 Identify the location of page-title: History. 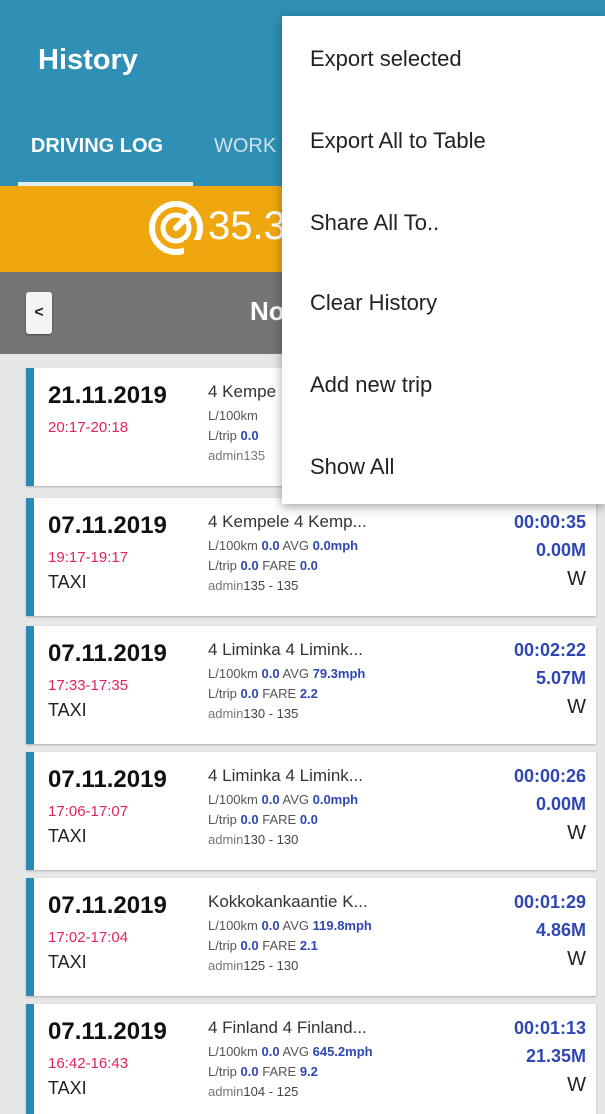
(88, 60).